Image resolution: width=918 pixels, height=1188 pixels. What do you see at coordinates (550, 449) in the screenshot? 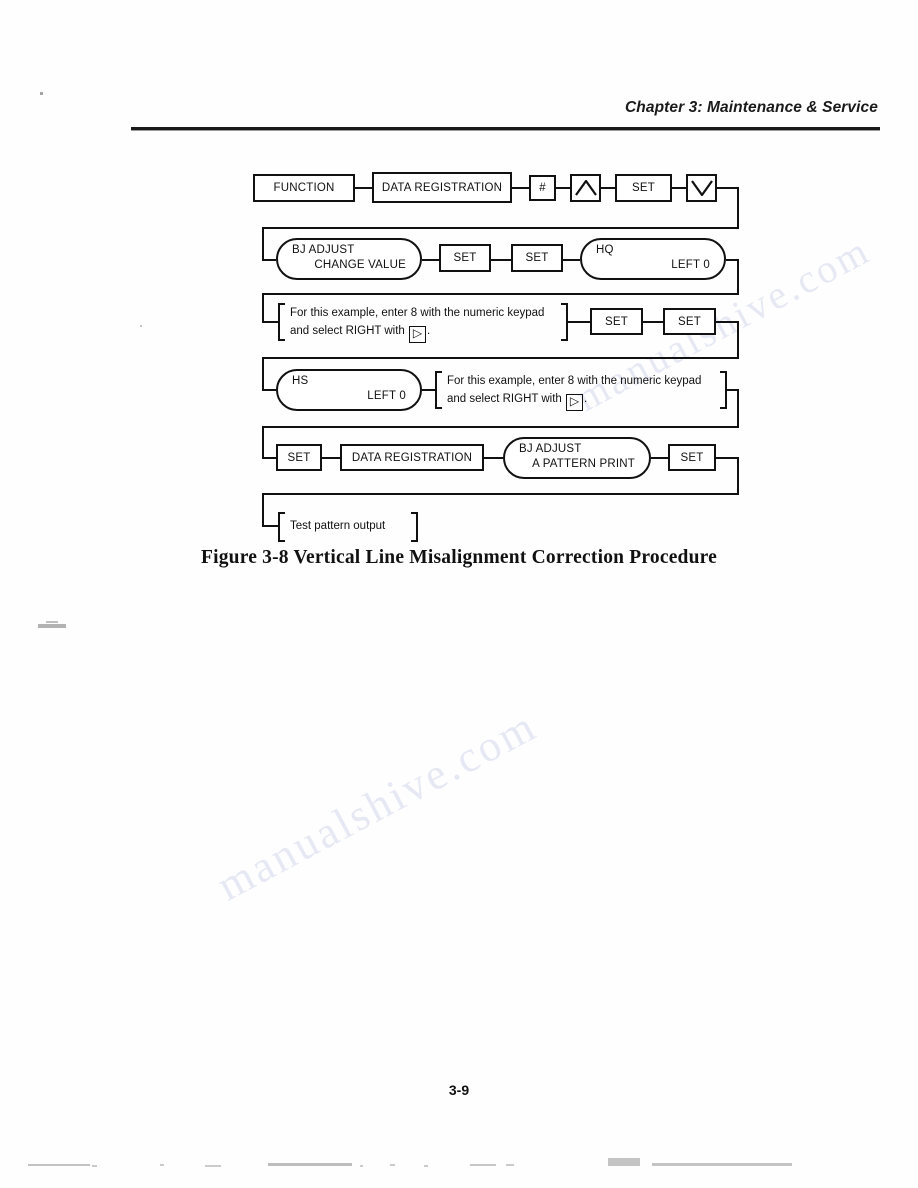
I see `flow-node-label-line1: BJ ADJUST` at bounding box center [550, 449].